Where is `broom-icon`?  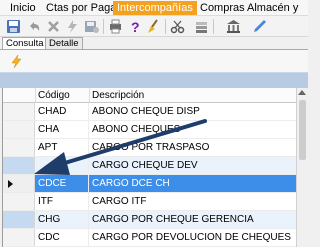
broom-icon is located at coordinates (153, 26).